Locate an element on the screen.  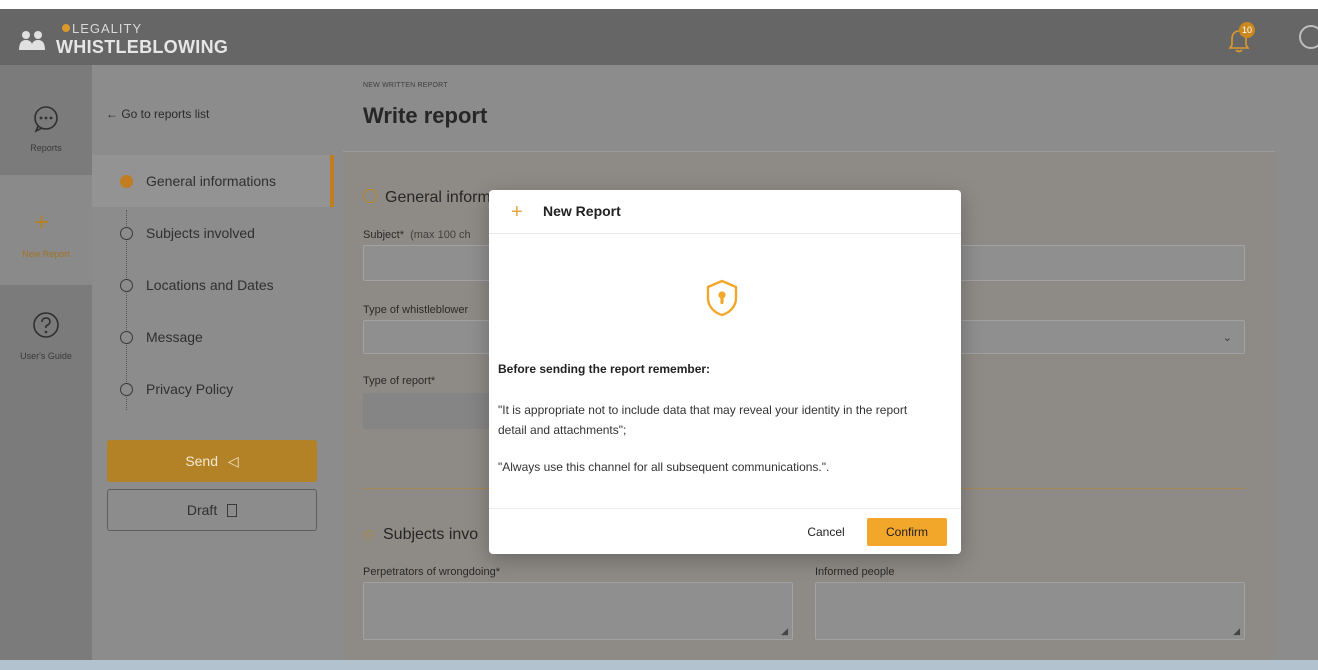
page-title: Write report is located at coordinates (425, 115).